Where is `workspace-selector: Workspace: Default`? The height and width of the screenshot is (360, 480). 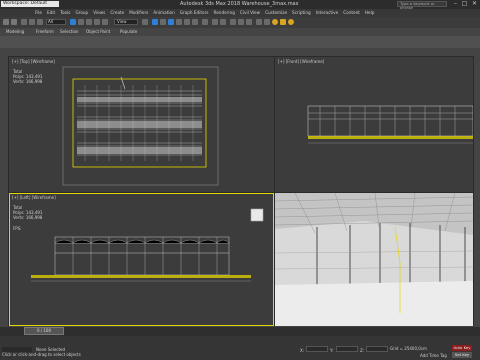
workspace-selector: Workspace: Default is located at coordinates (30, 4).